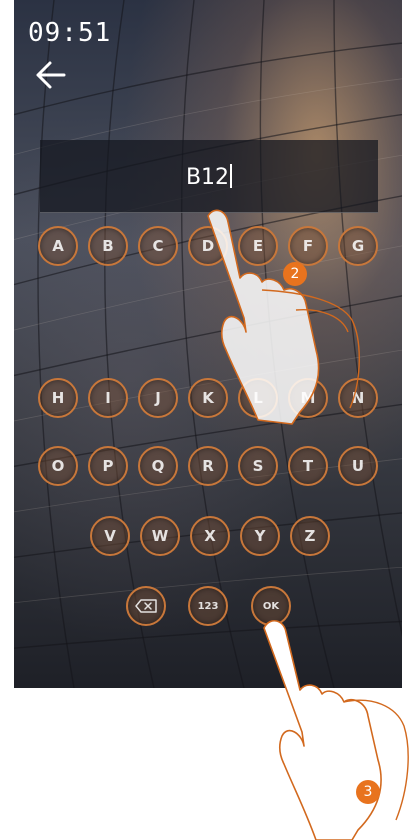 Image resolution: width=416 pixels, height=840 pixels. What do you see at coordinates (158, 246) in the screenshot?
I see `key-c: C` at bounding box center [158, 246].